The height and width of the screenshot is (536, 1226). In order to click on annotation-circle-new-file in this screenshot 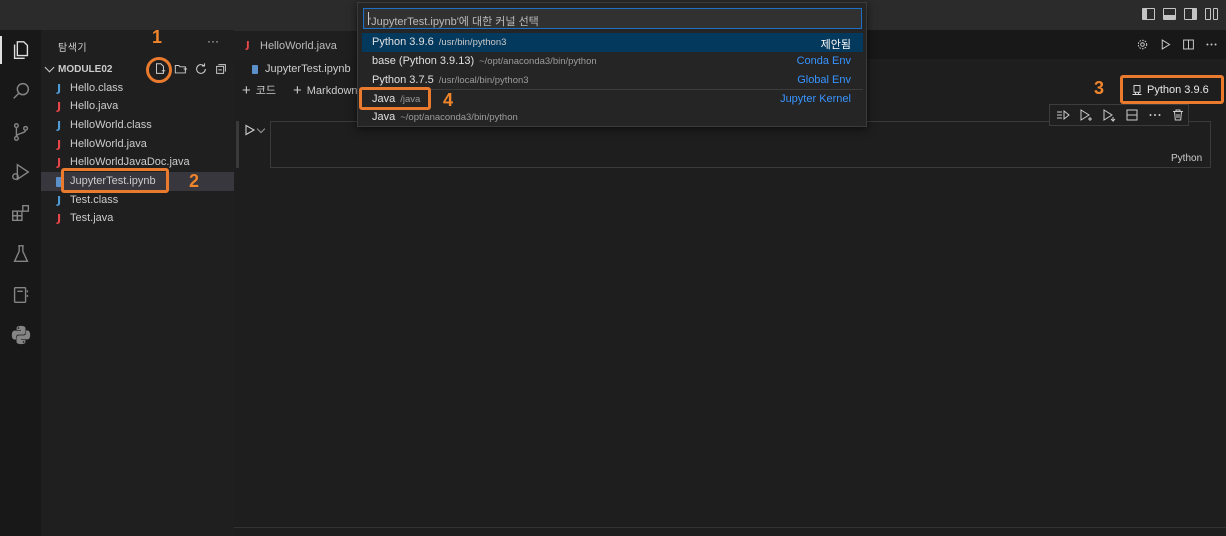, I will do `click(159, 70)`.